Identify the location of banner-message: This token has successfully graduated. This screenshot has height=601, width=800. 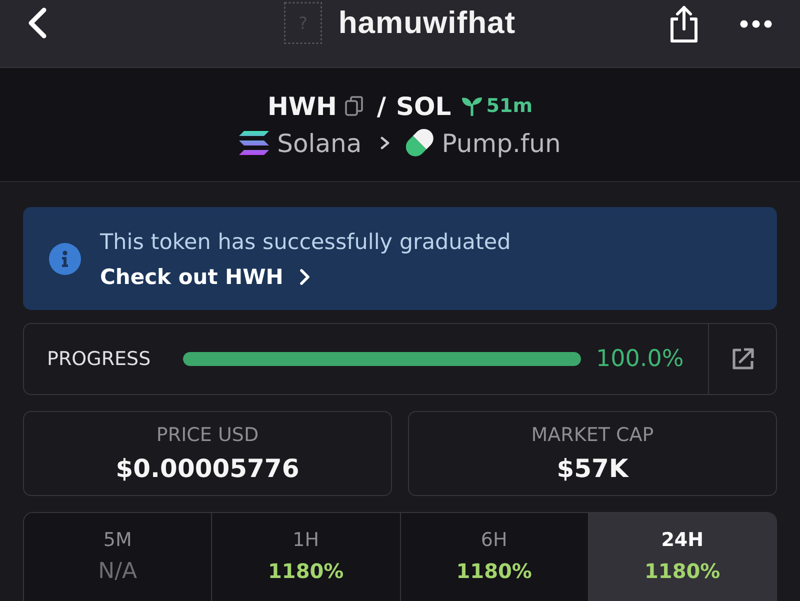
(305, 242).